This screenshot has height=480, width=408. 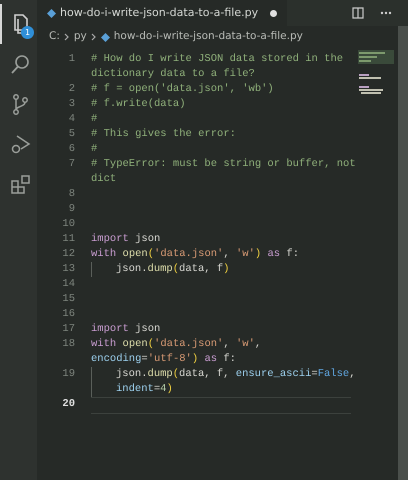 What do you see at coordinates (195, 254) in the screenshot?
I see `code-line: with open('data.json', 'w') as f:` at bounding box center [195, 254].